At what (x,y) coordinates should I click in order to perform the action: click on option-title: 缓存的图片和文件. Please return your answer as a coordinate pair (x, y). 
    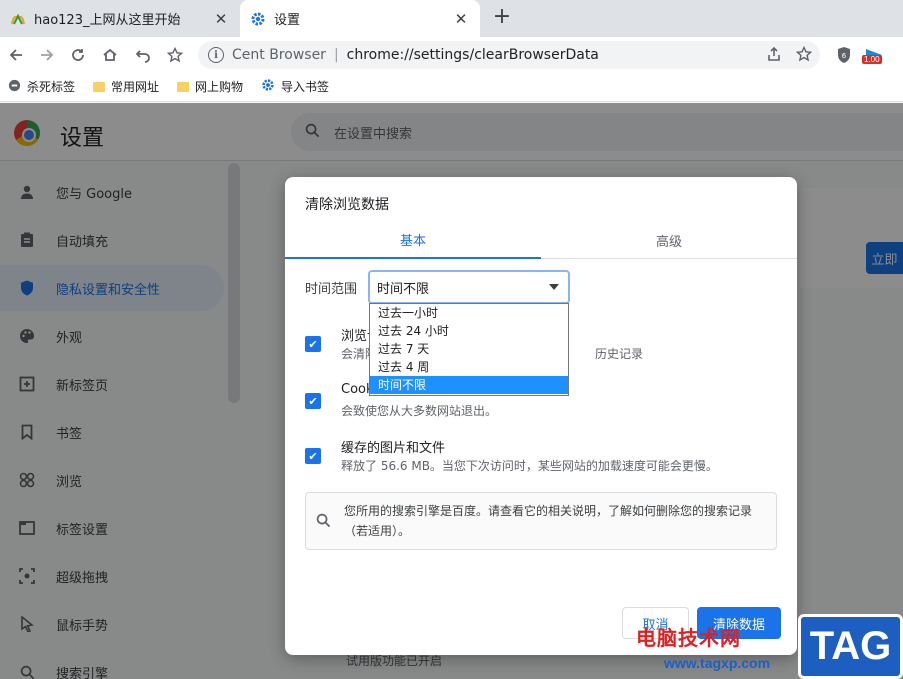
    Looking at the image, I should click on (393, 448).